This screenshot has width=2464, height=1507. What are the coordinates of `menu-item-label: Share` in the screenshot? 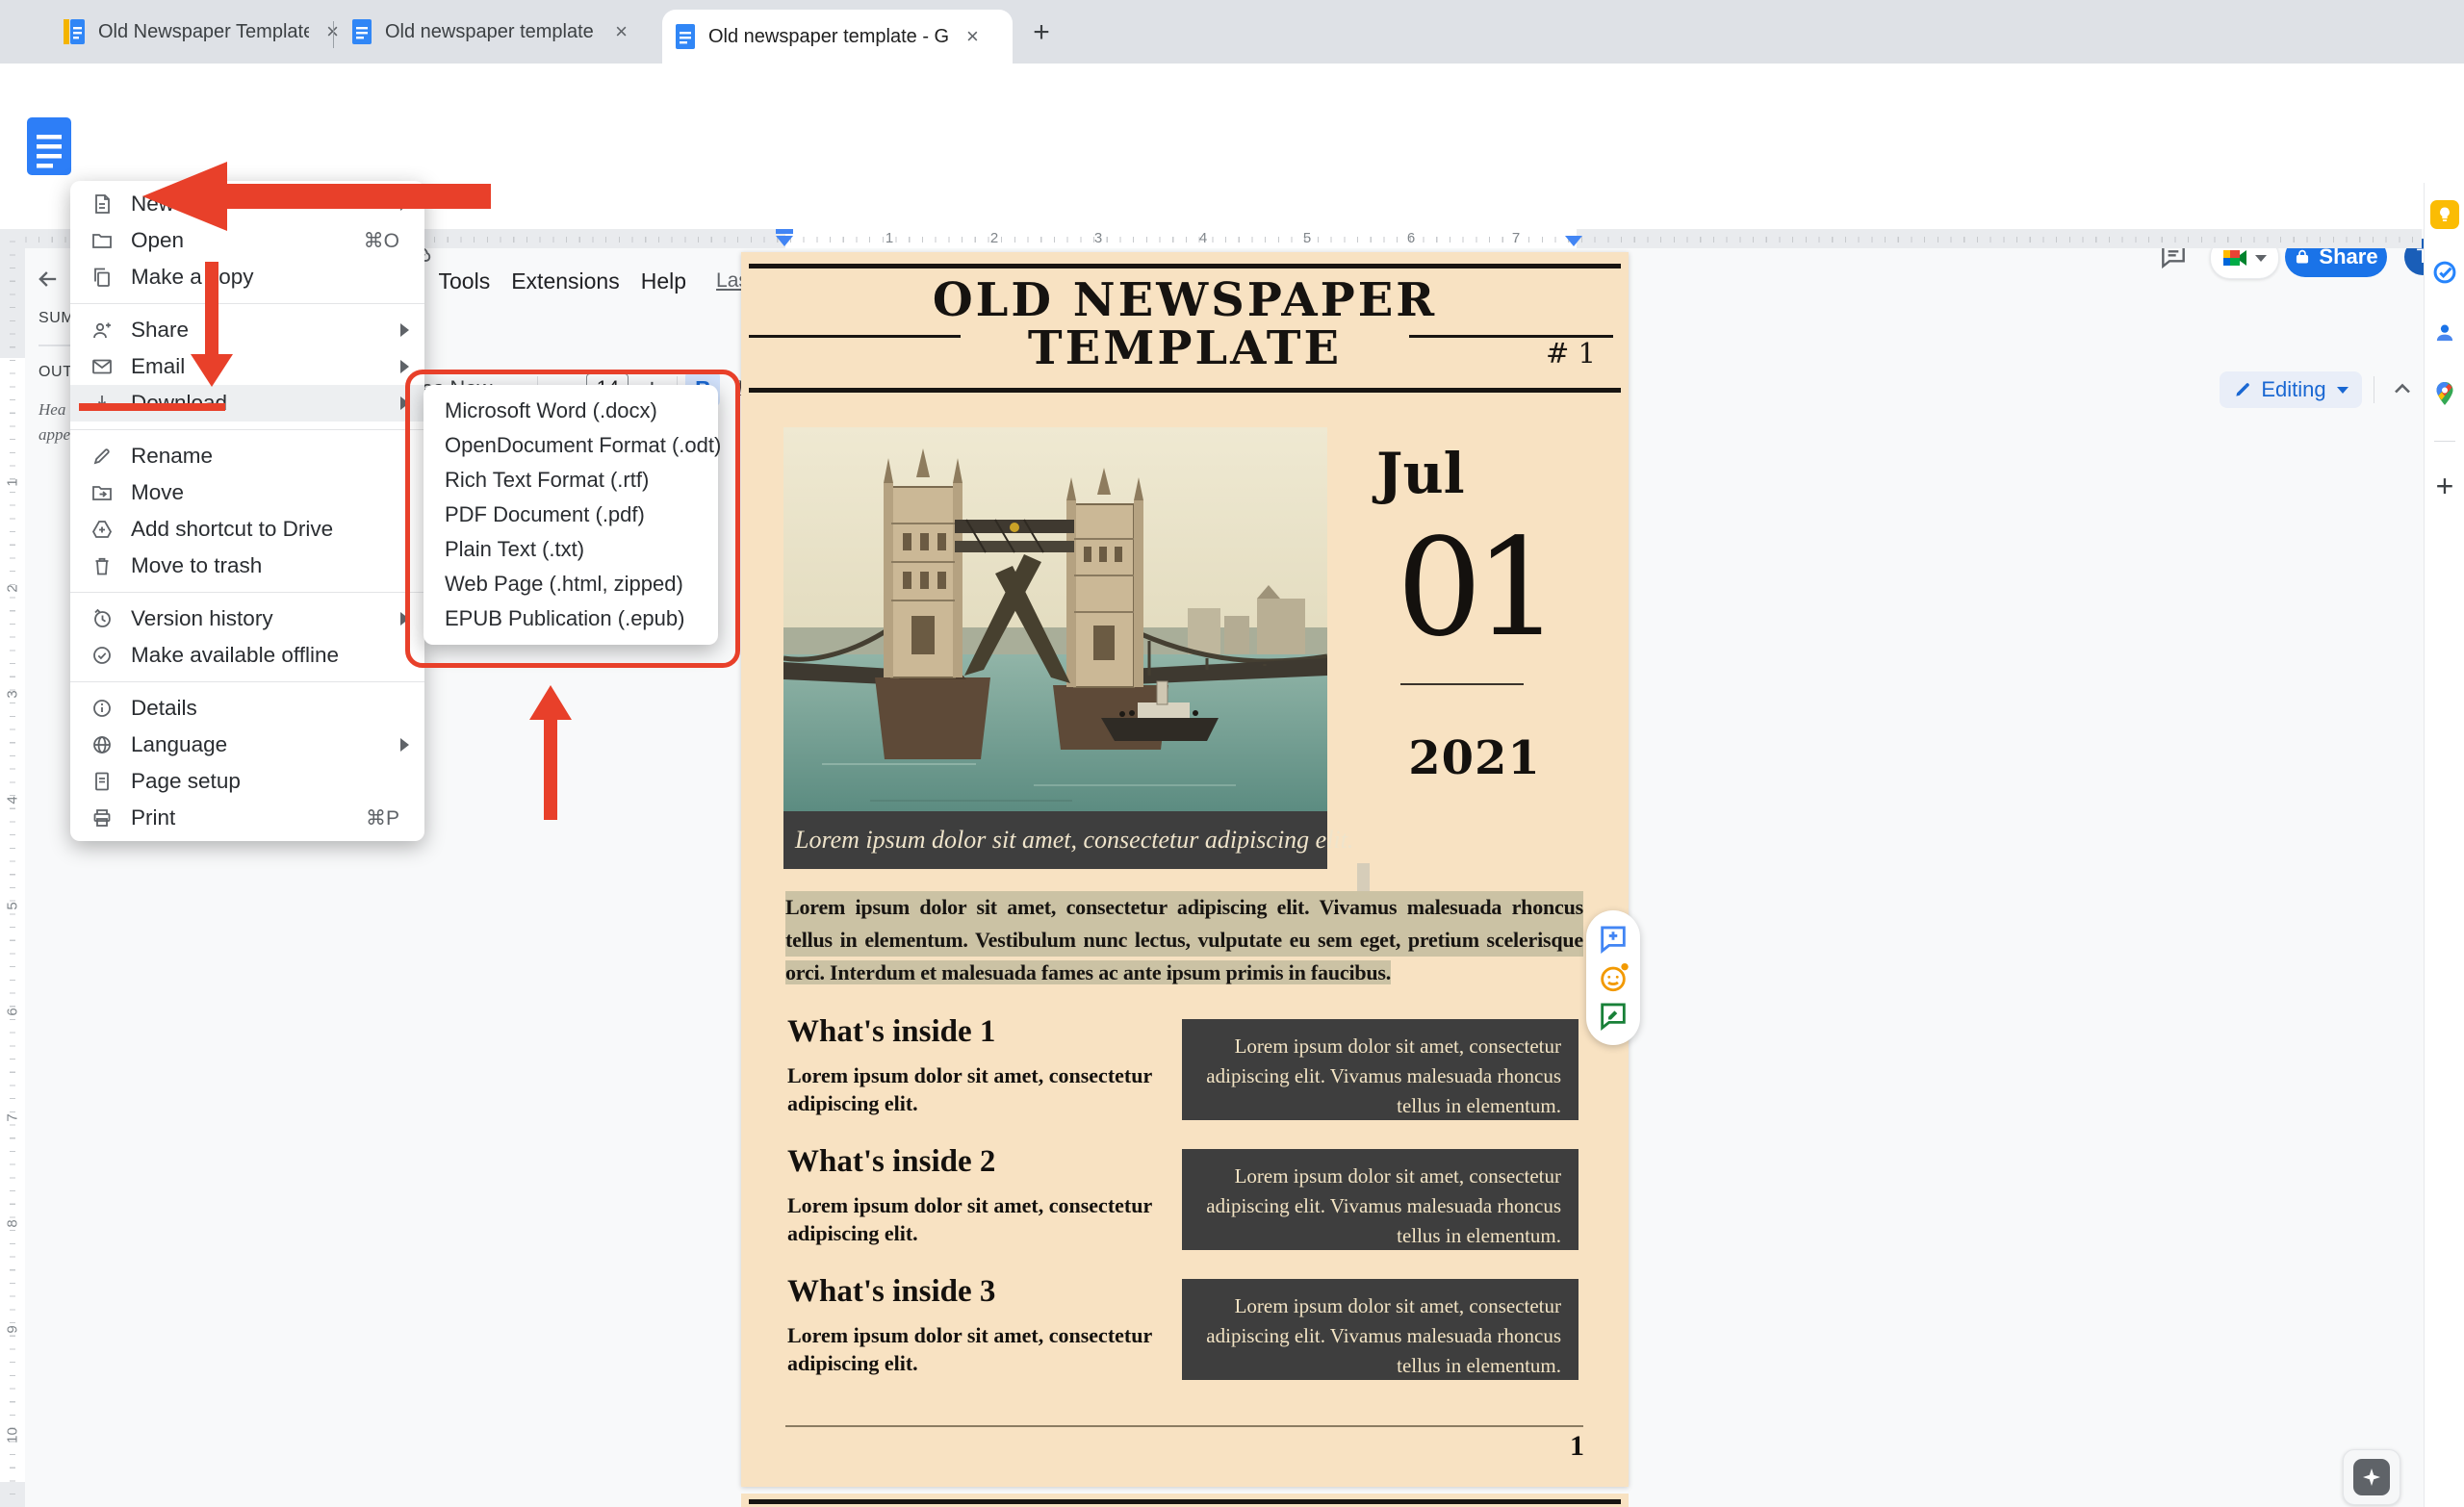 It's located at (160, 330).